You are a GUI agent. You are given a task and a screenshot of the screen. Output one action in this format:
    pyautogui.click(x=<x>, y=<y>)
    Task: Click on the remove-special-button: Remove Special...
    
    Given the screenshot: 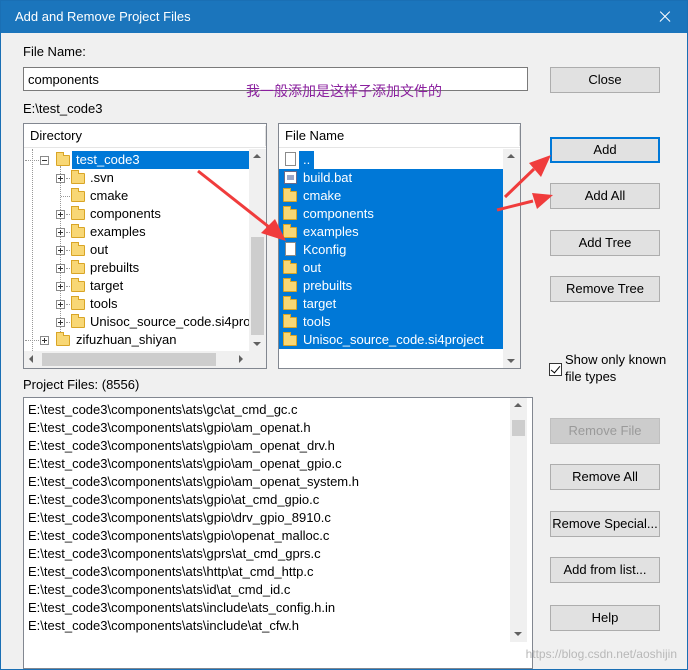 What is the action you would take?
    pyautogui.click(x=605, y=524)
    